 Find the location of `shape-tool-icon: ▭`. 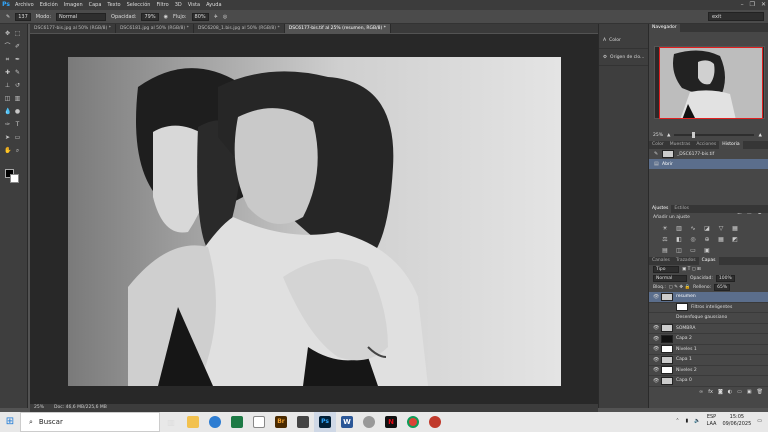

shape-tool-icon: ▭ is located at coordinates (17, 137).